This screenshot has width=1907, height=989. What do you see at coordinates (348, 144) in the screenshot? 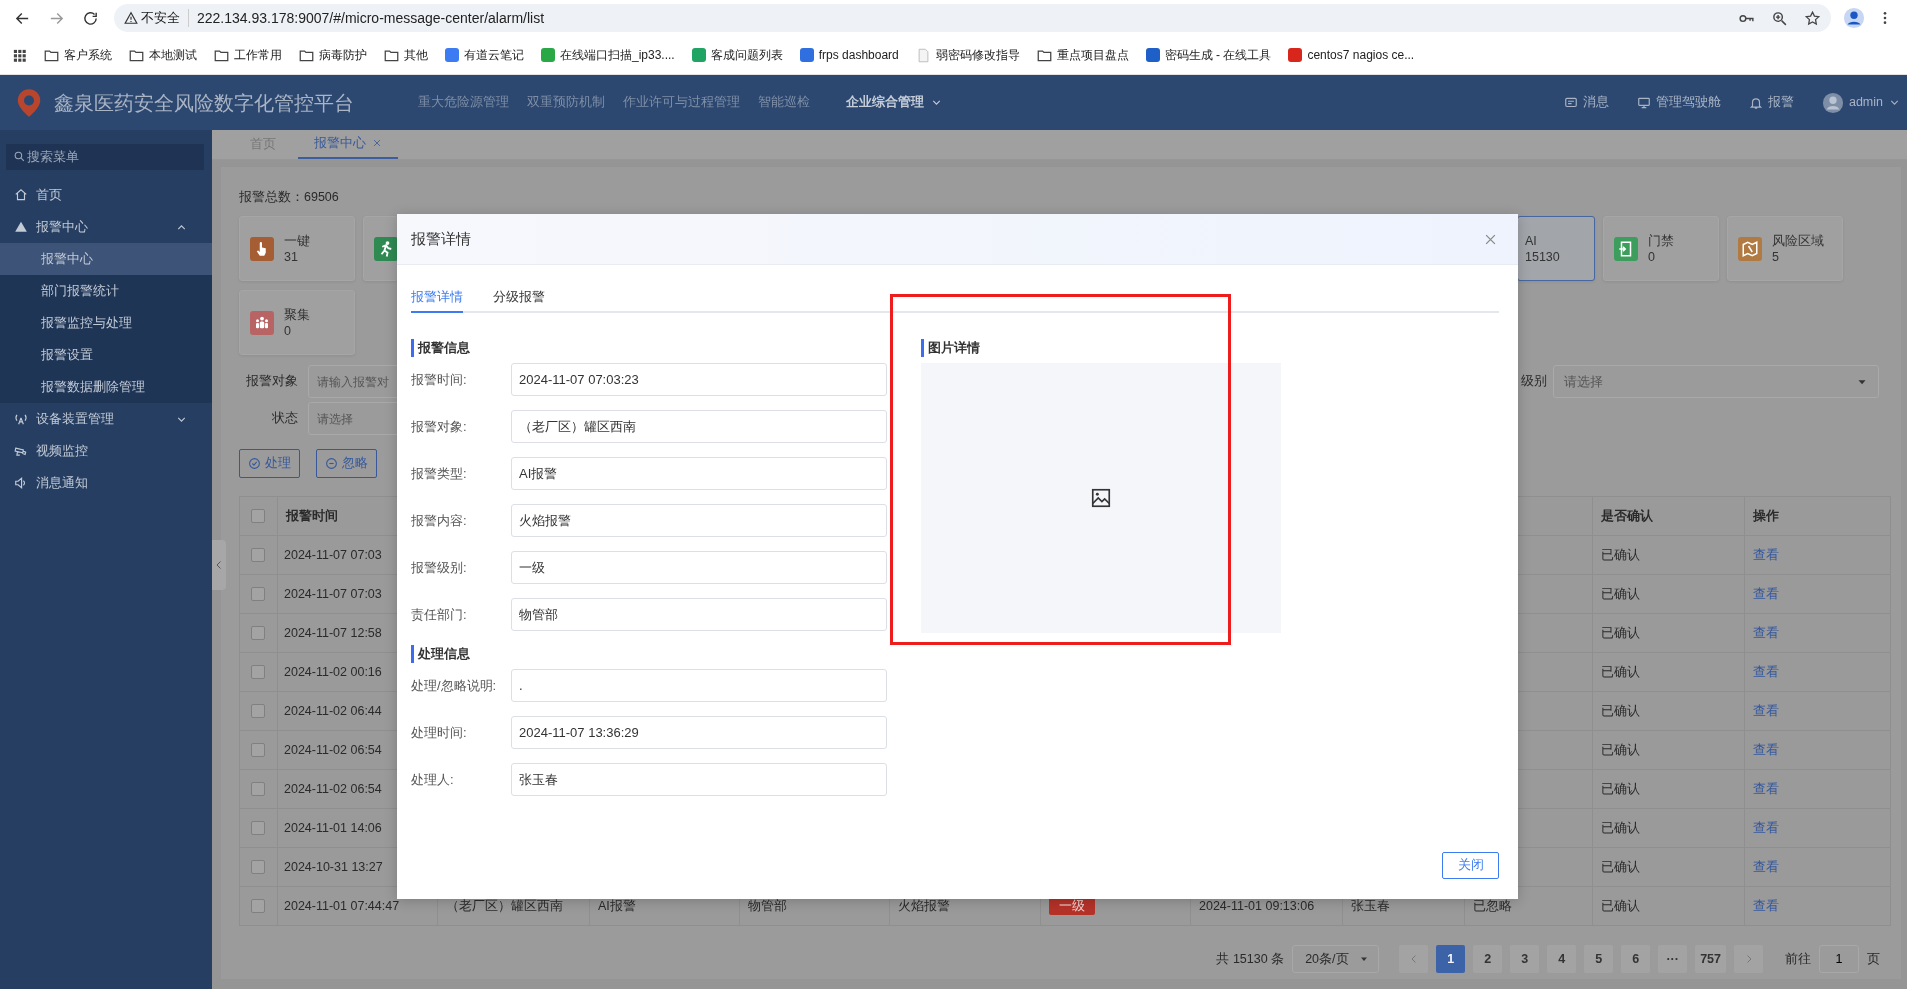
I see `page-tab: 报警中心` at bounding box center [348, 144].